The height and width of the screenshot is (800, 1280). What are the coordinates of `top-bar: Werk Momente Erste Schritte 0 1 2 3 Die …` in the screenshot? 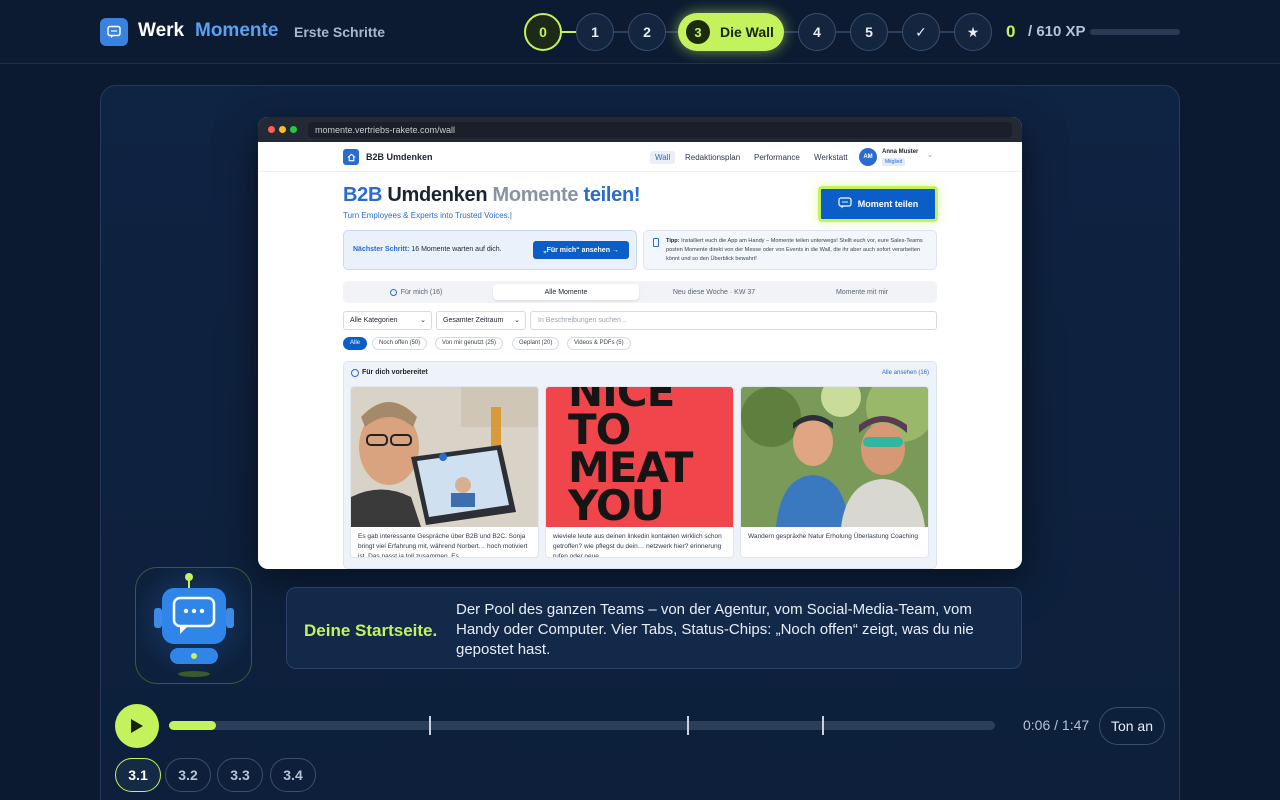 It's located at (640, 32).